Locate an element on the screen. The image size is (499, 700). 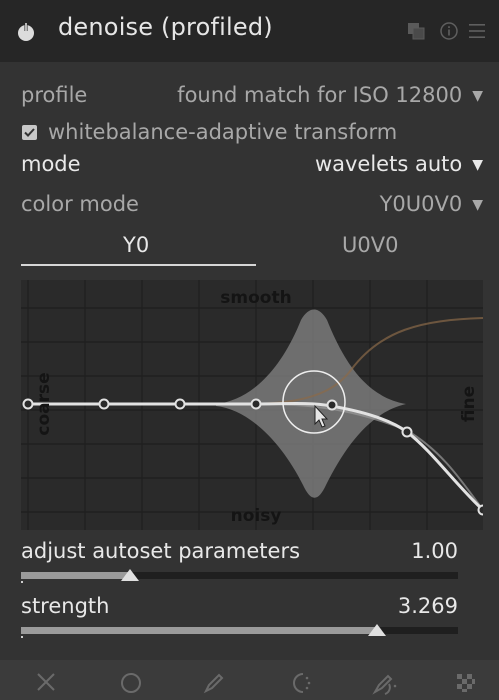
raster-mask-icon is located at coordinates (466, 683).